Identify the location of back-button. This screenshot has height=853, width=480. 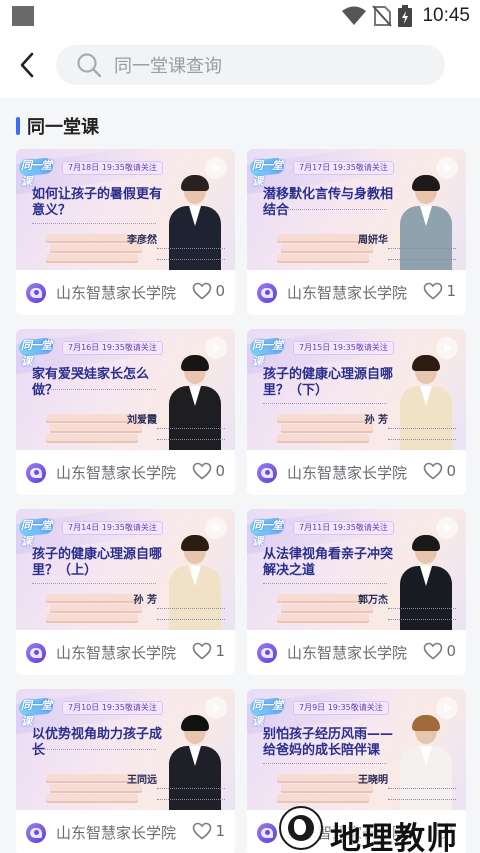
(27, 65).